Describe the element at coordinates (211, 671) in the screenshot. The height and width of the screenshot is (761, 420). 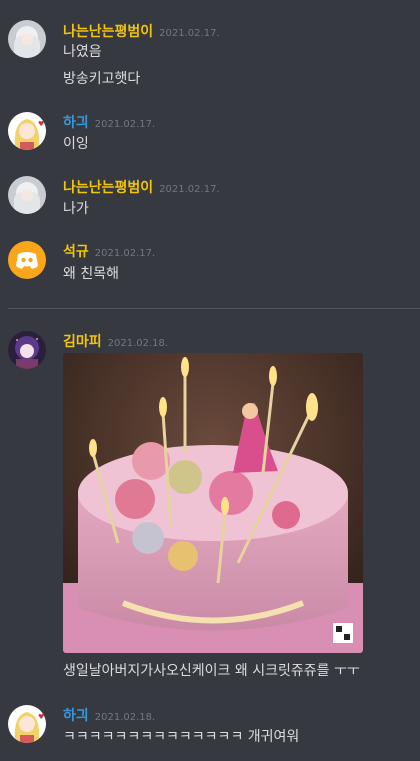
I see `message-text: 생일날아버지가사오신케이크 왜 시크릿쥬쥬를 ㅜㅜ` at that location.